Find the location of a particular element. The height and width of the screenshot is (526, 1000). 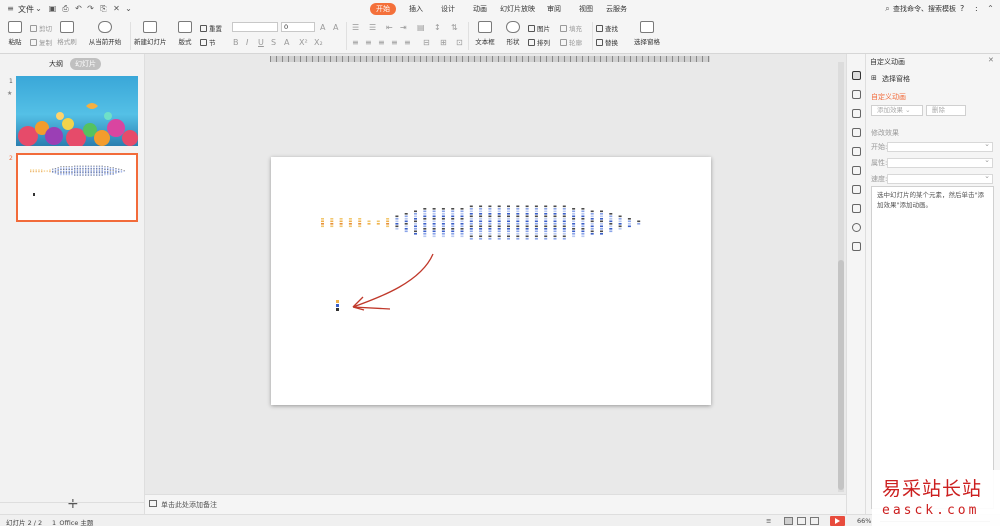

new-slide-button: 新建幻灯片 is located at coordinates (150, 32).